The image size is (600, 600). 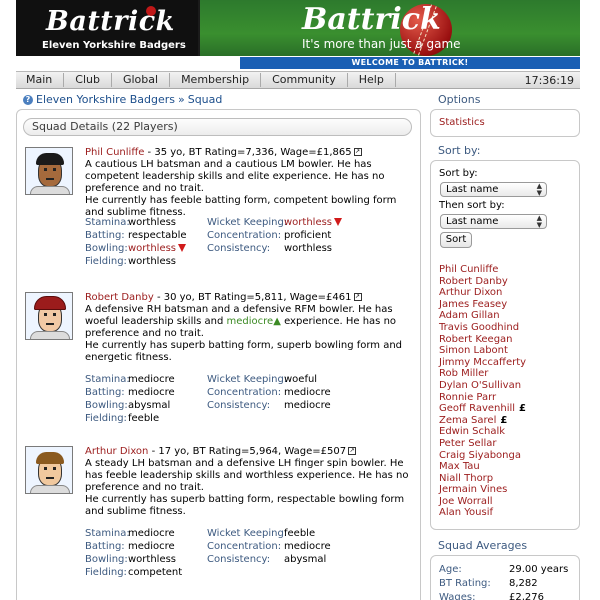 What do you see at coordinates (456, 240) in the screenshot?
I see `sort-button: Sort` at bounding box center [456, 240].